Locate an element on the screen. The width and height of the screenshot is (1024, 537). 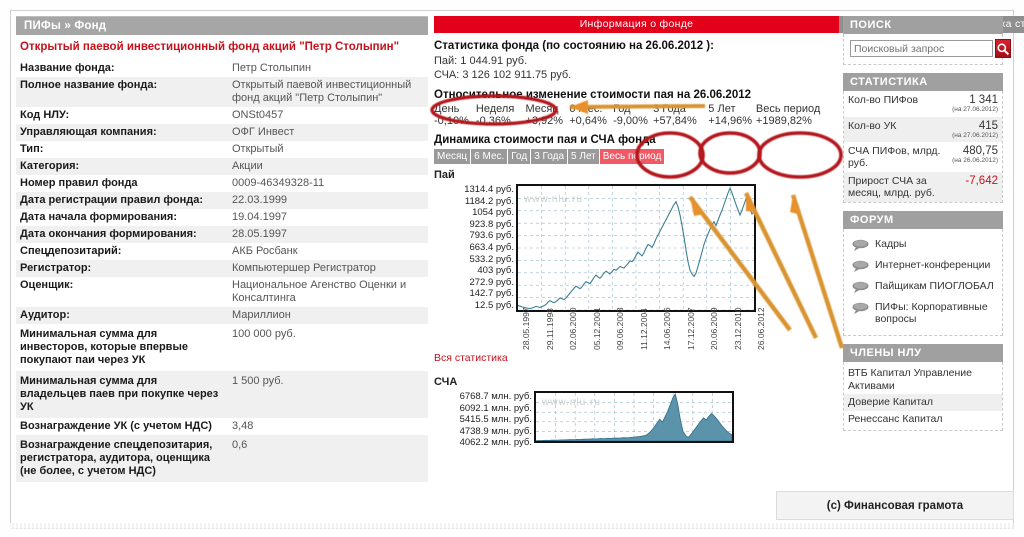
sidebar-stat-row: Кол-во ПИФов 1 341 (на 27.06.2012) is located at coordinates (923, 104).